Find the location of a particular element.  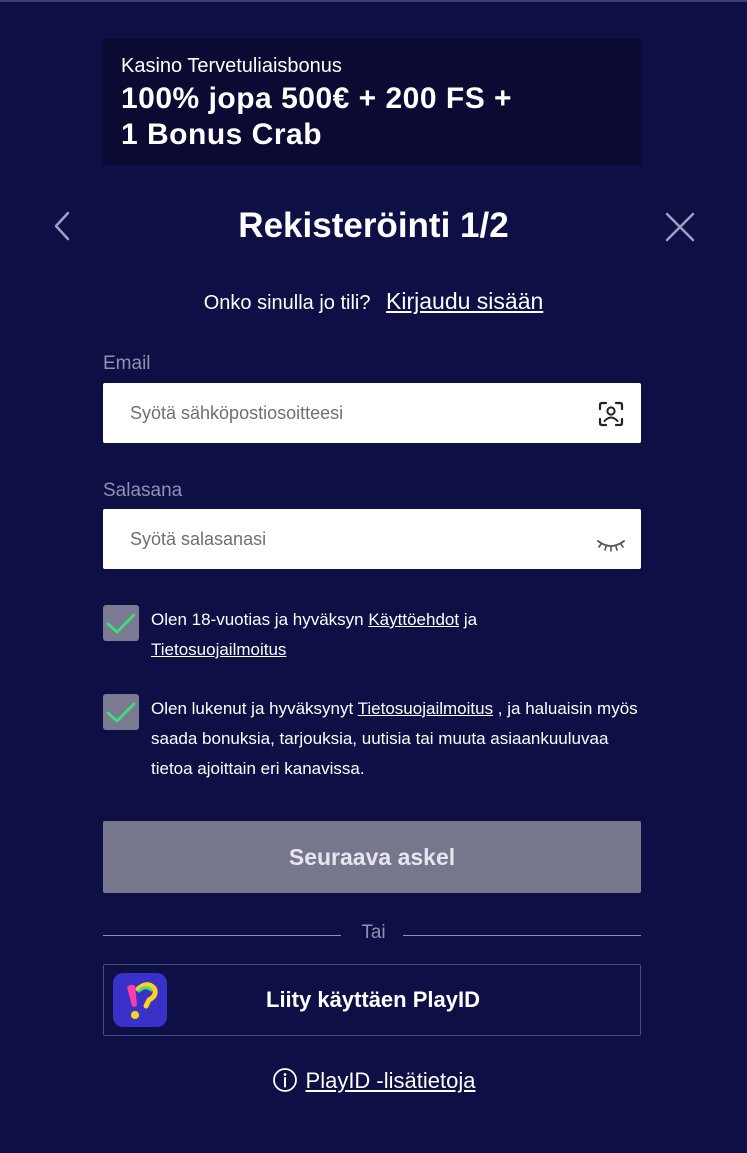

marketing-consent-prefix: Olen lukenut ja hyväksynyt is located at coordinates (254, 708).